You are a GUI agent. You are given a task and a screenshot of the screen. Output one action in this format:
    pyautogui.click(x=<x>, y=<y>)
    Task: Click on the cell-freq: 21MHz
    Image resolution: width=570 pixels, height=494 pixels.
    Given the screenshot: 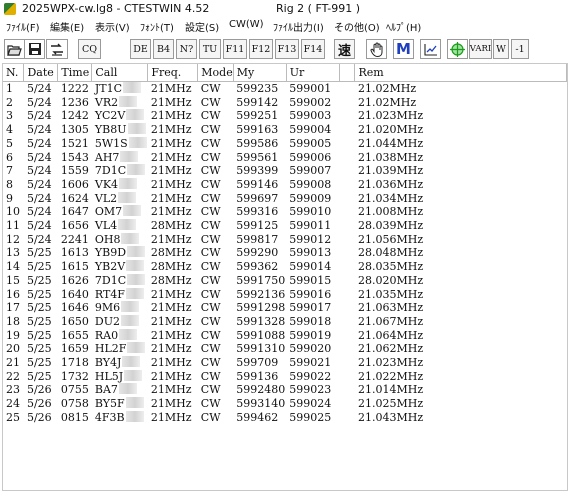 What is the action you would take?
    pyautogui.click(x=173, y=130)
    